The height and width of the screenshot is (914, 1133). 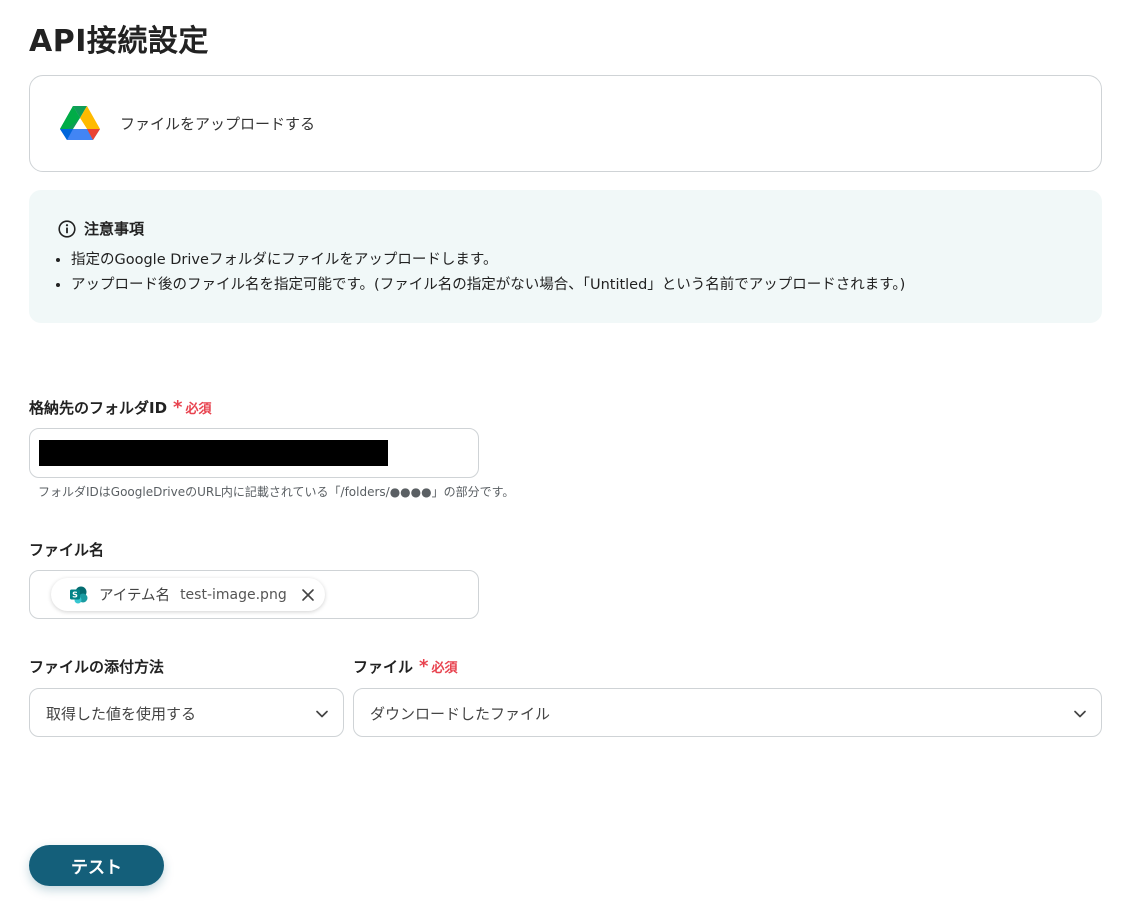 I want to click on notice-header: 注意事項, so click(x=101, y=228).